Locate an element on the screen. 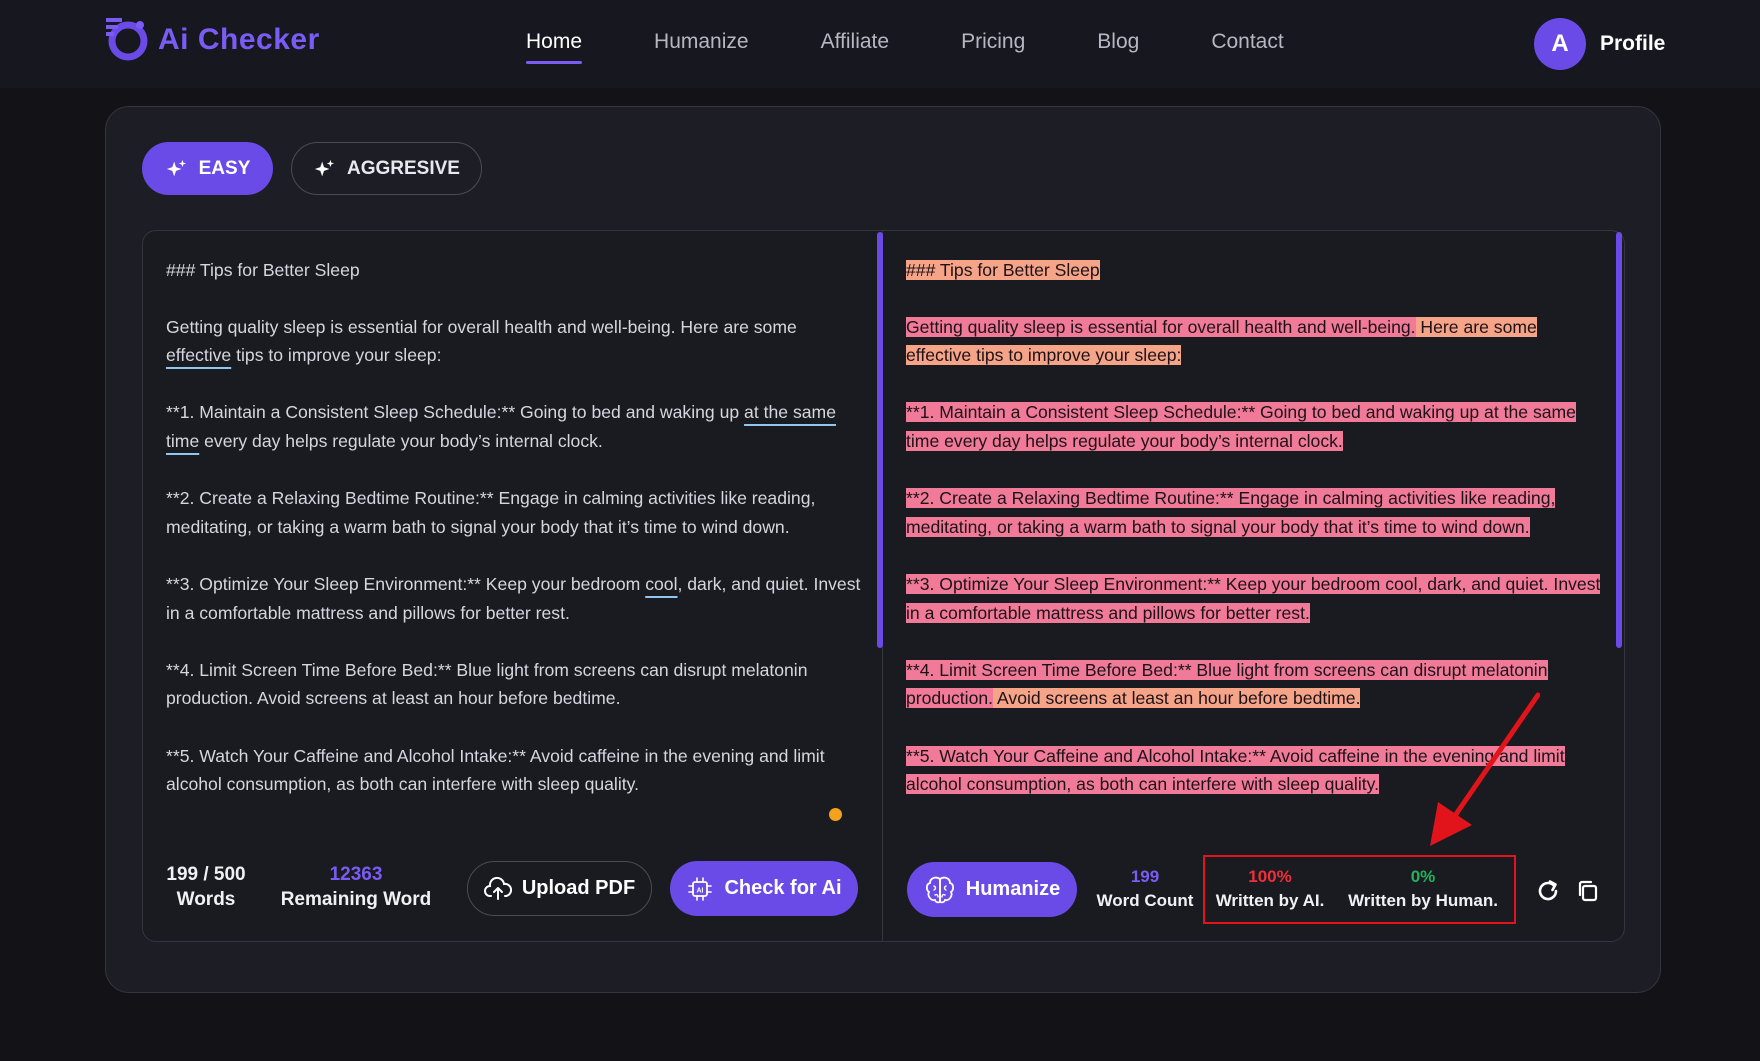  mode-easy-label: EASY is located at coordinates (224, 168).